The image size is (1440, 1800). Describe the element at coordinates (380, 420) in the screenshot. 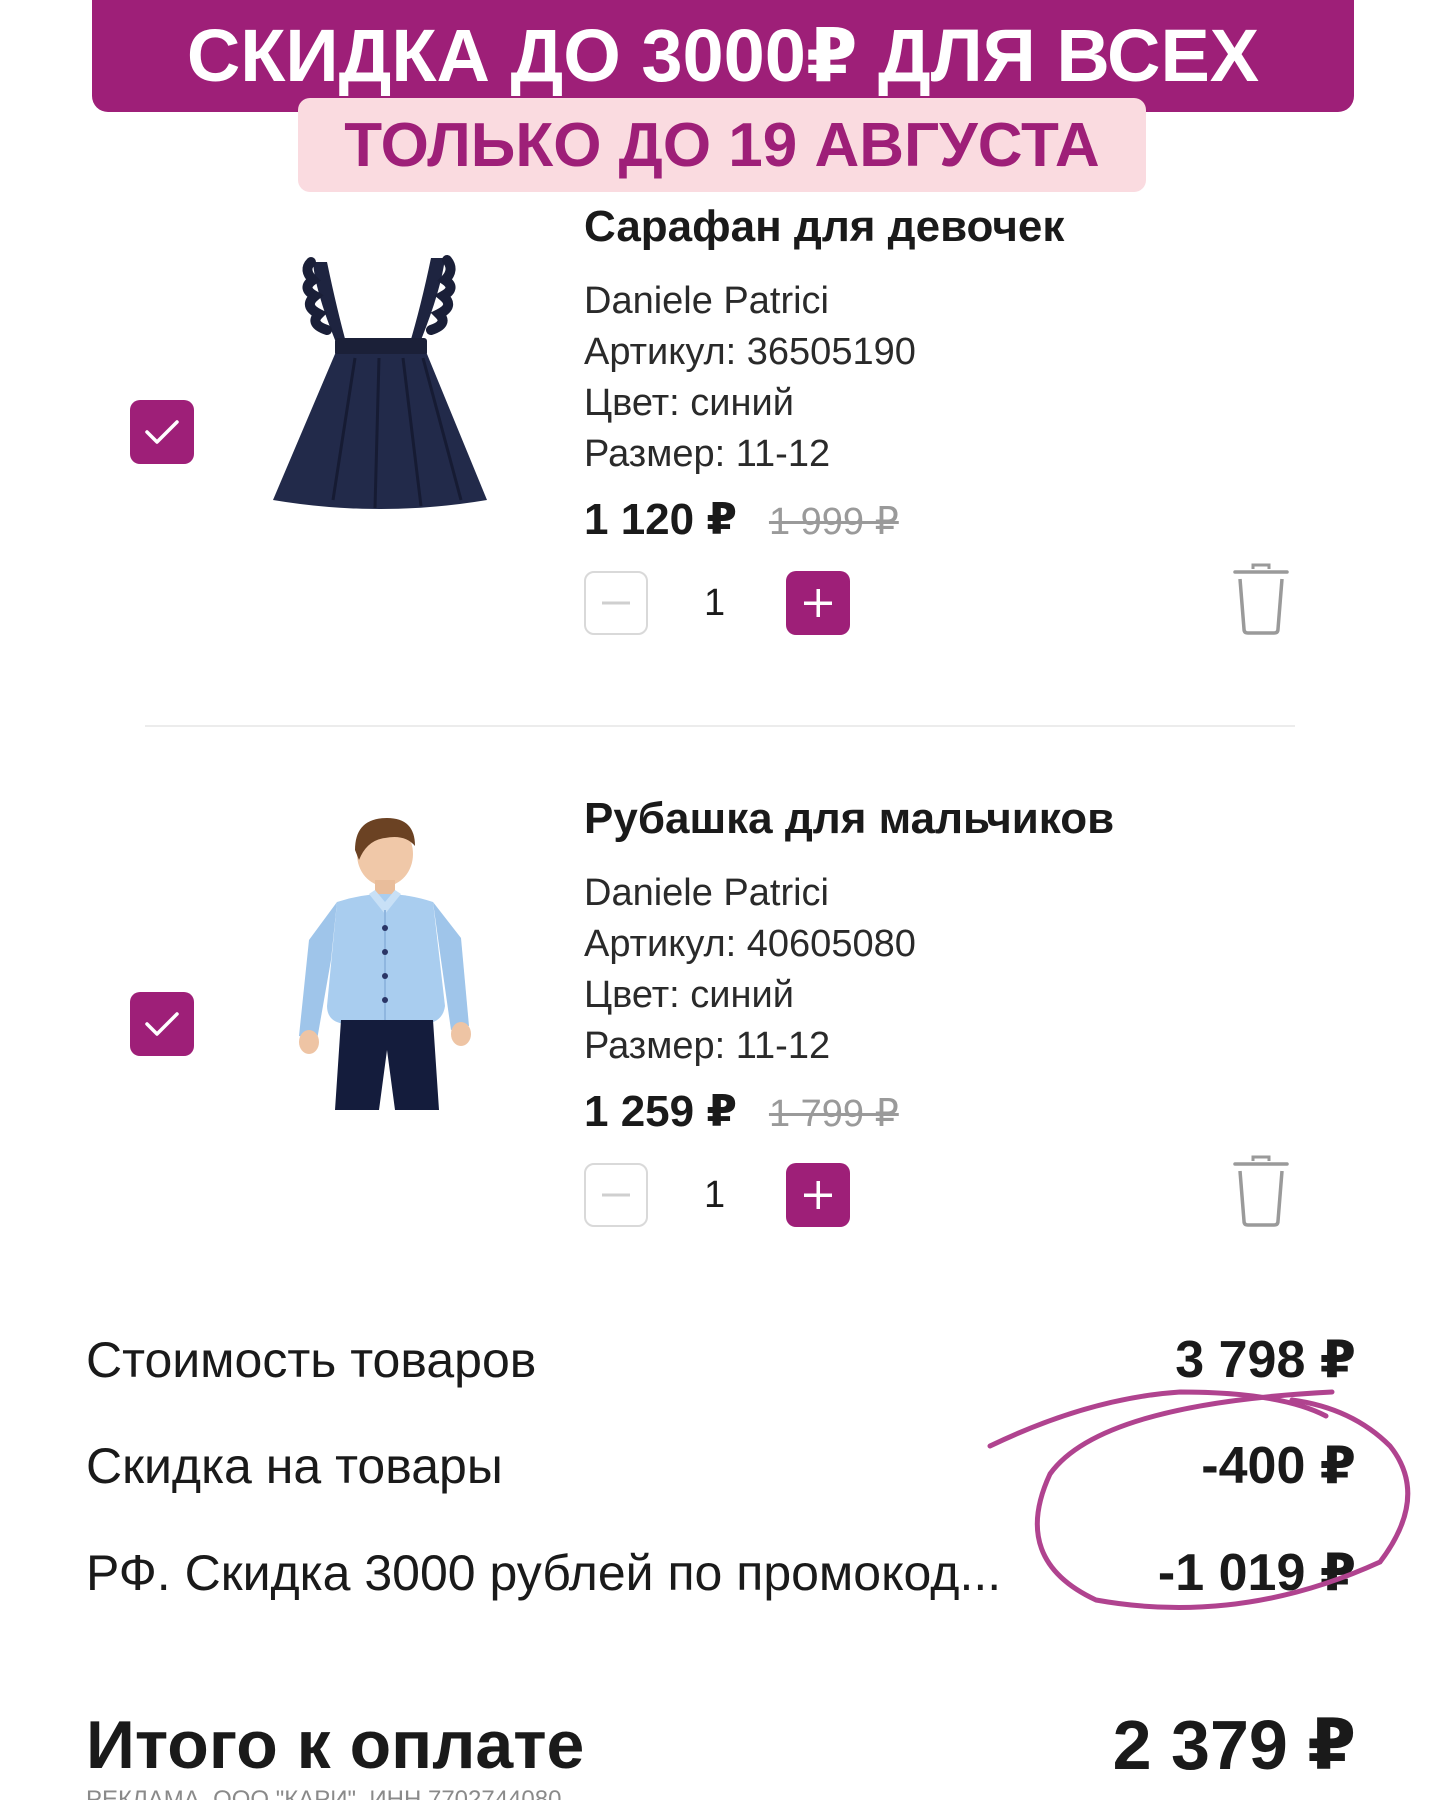

I see `product-image-sarafan` at that location.